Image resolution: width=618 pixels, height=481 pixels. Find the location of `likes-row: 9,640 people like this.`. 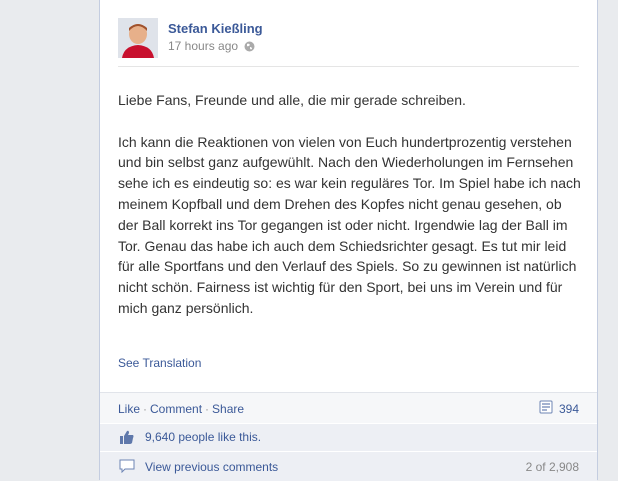

likes-row: 9,640 people like this. is located at coordinates (348, 437).